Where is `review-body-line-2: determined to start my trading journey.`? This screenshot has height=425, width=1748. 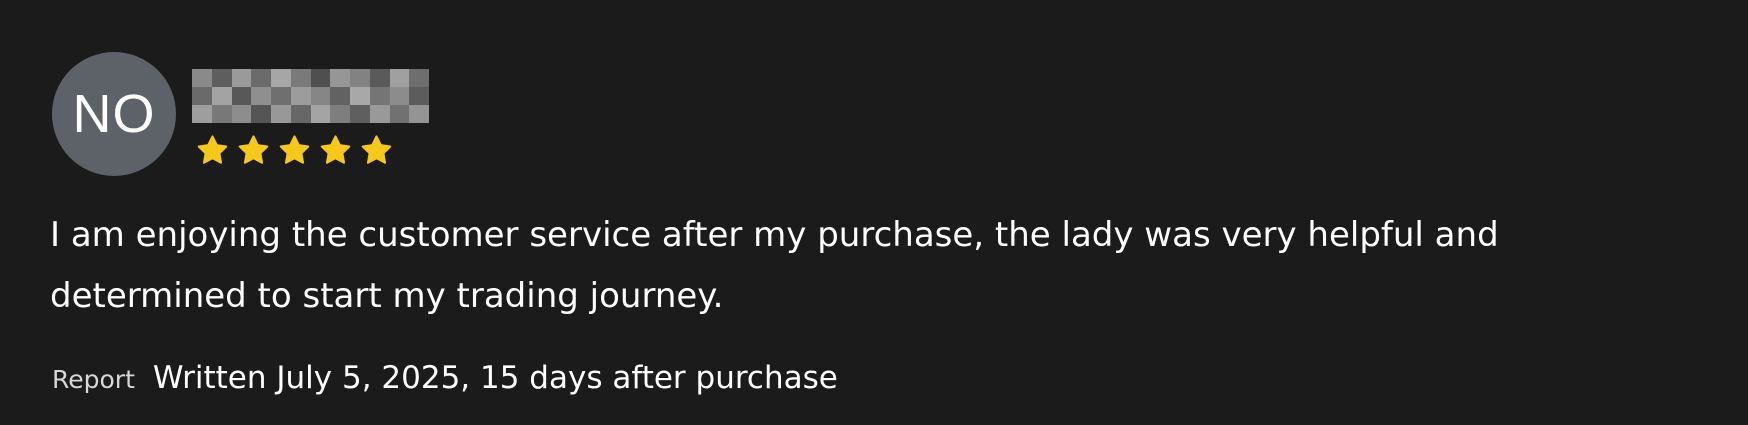 review-body-line-2: determined to start my trading journey. is located at coordinates (387, 296).